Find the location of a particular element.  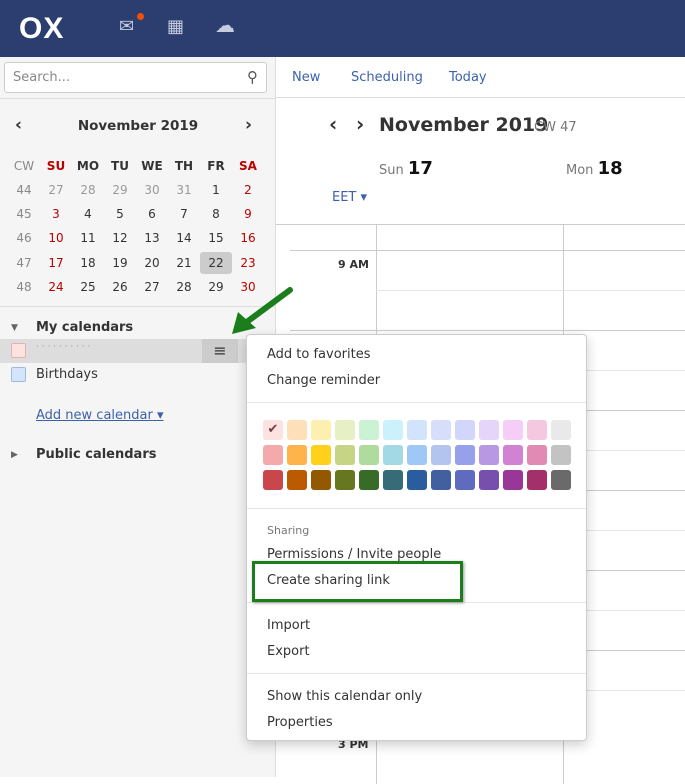

show-this-calendar-only: Show this calendar only is located at coordinates (344, 696).